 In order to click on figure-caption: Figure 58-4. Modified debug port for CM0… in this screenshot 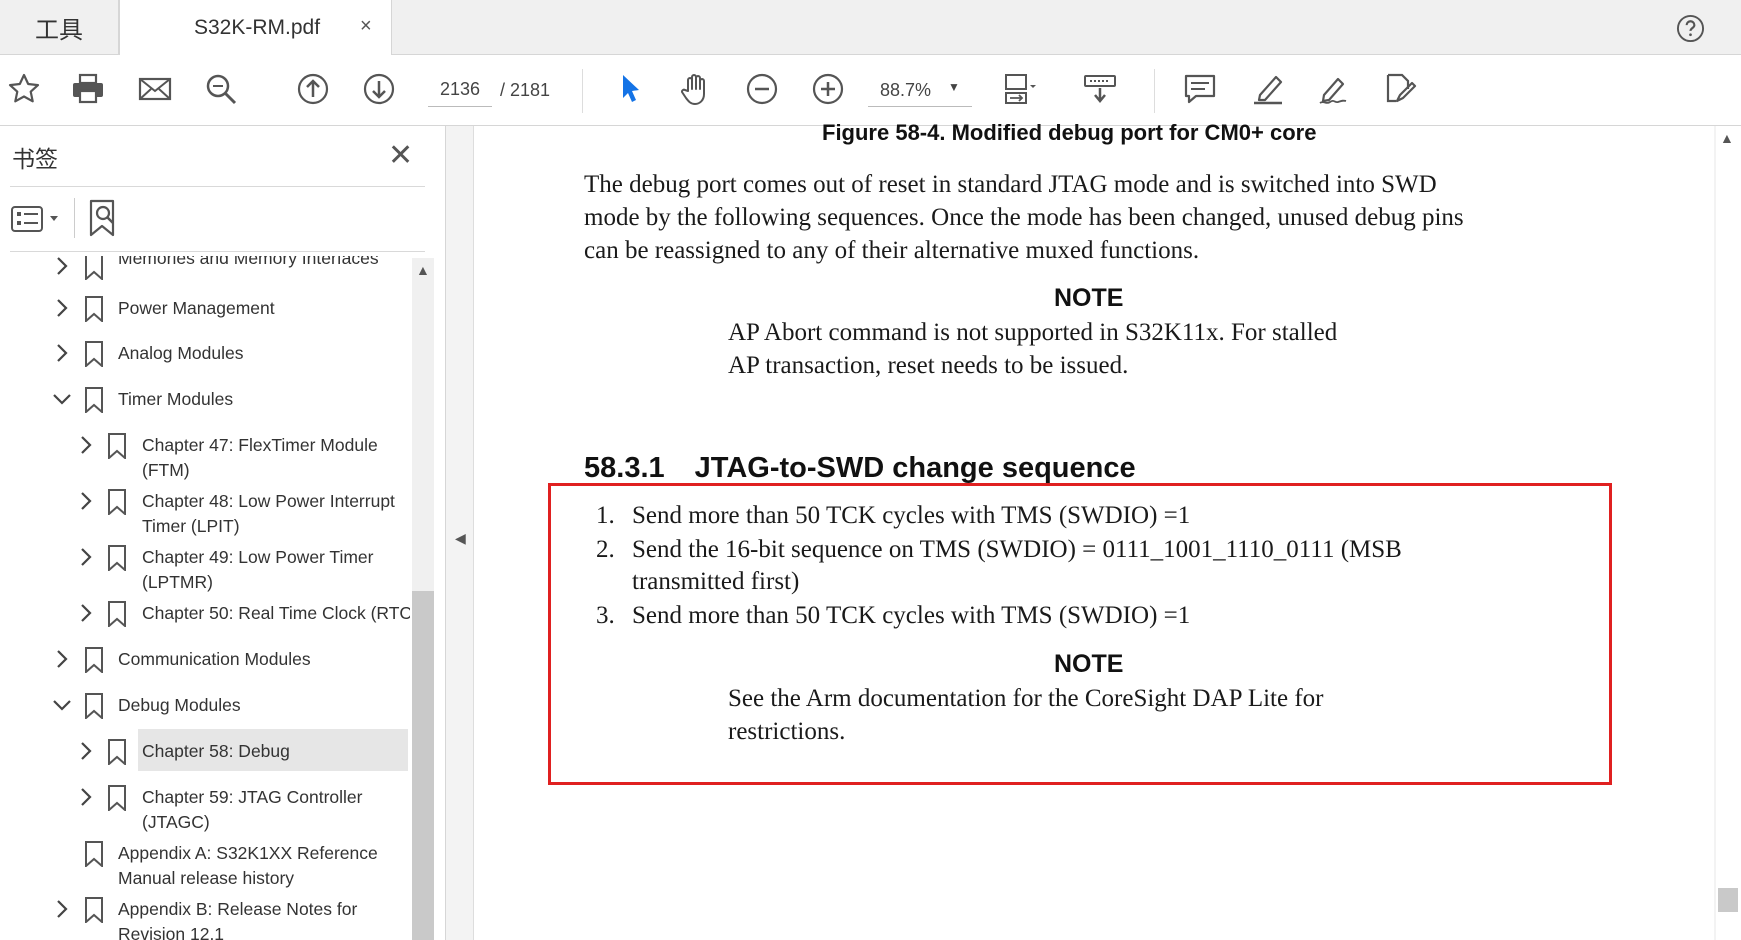, I will do `click(1069, 132)`.